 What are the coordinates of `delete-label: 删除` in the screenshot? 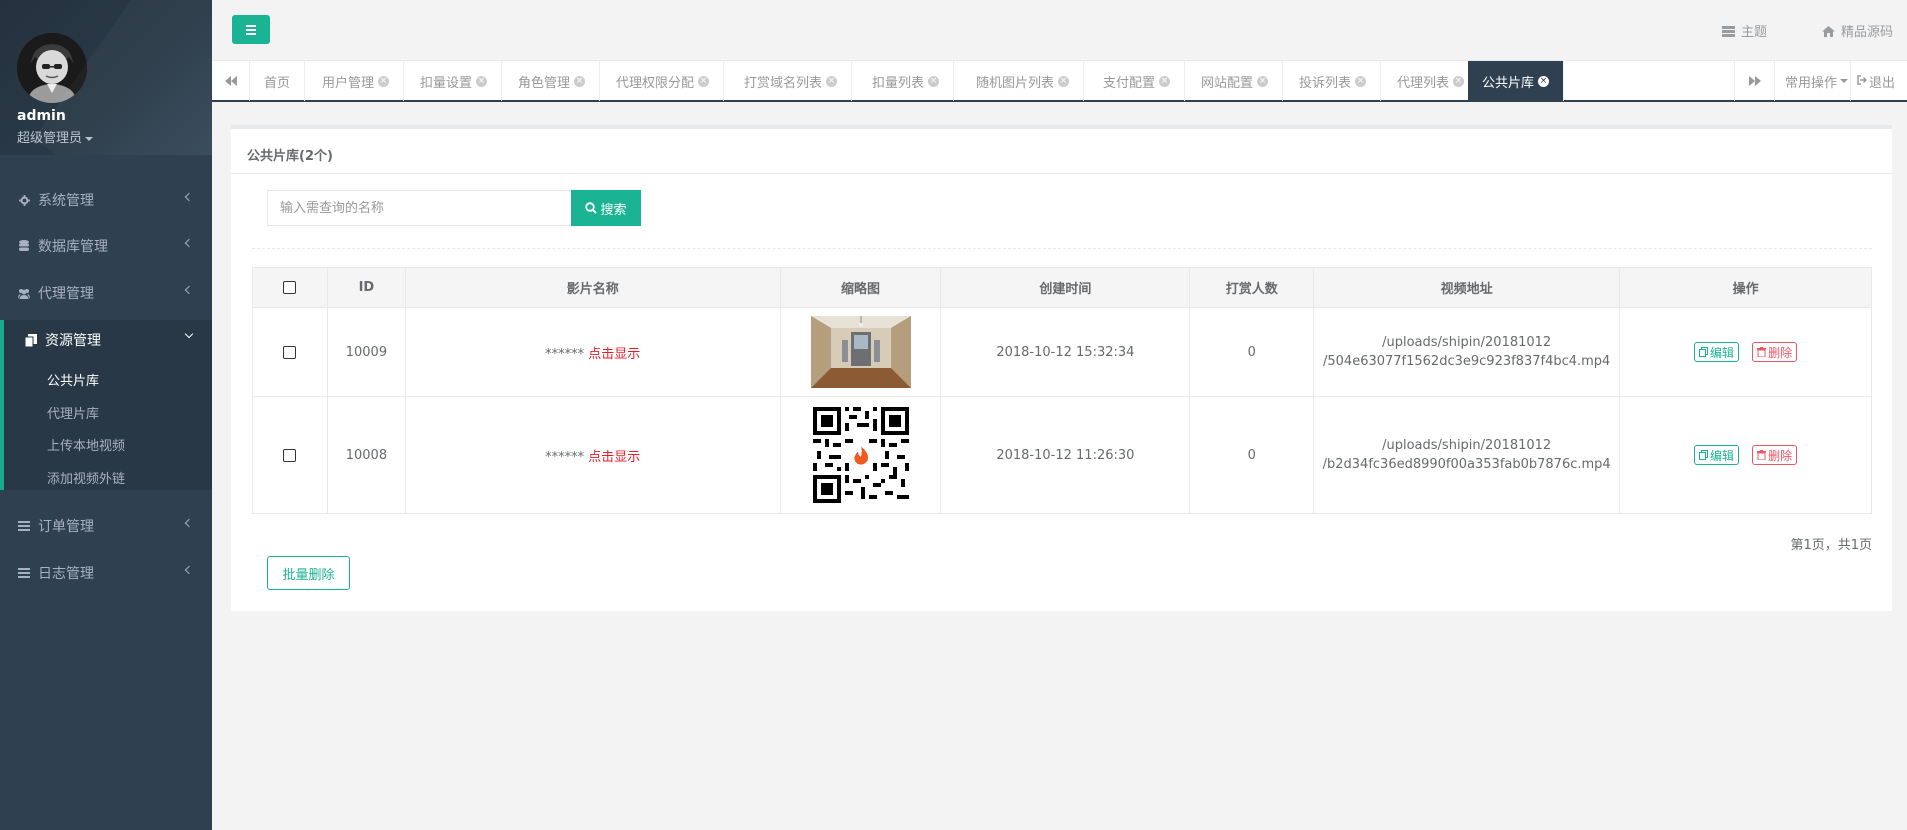 It's located at (1780, 455).